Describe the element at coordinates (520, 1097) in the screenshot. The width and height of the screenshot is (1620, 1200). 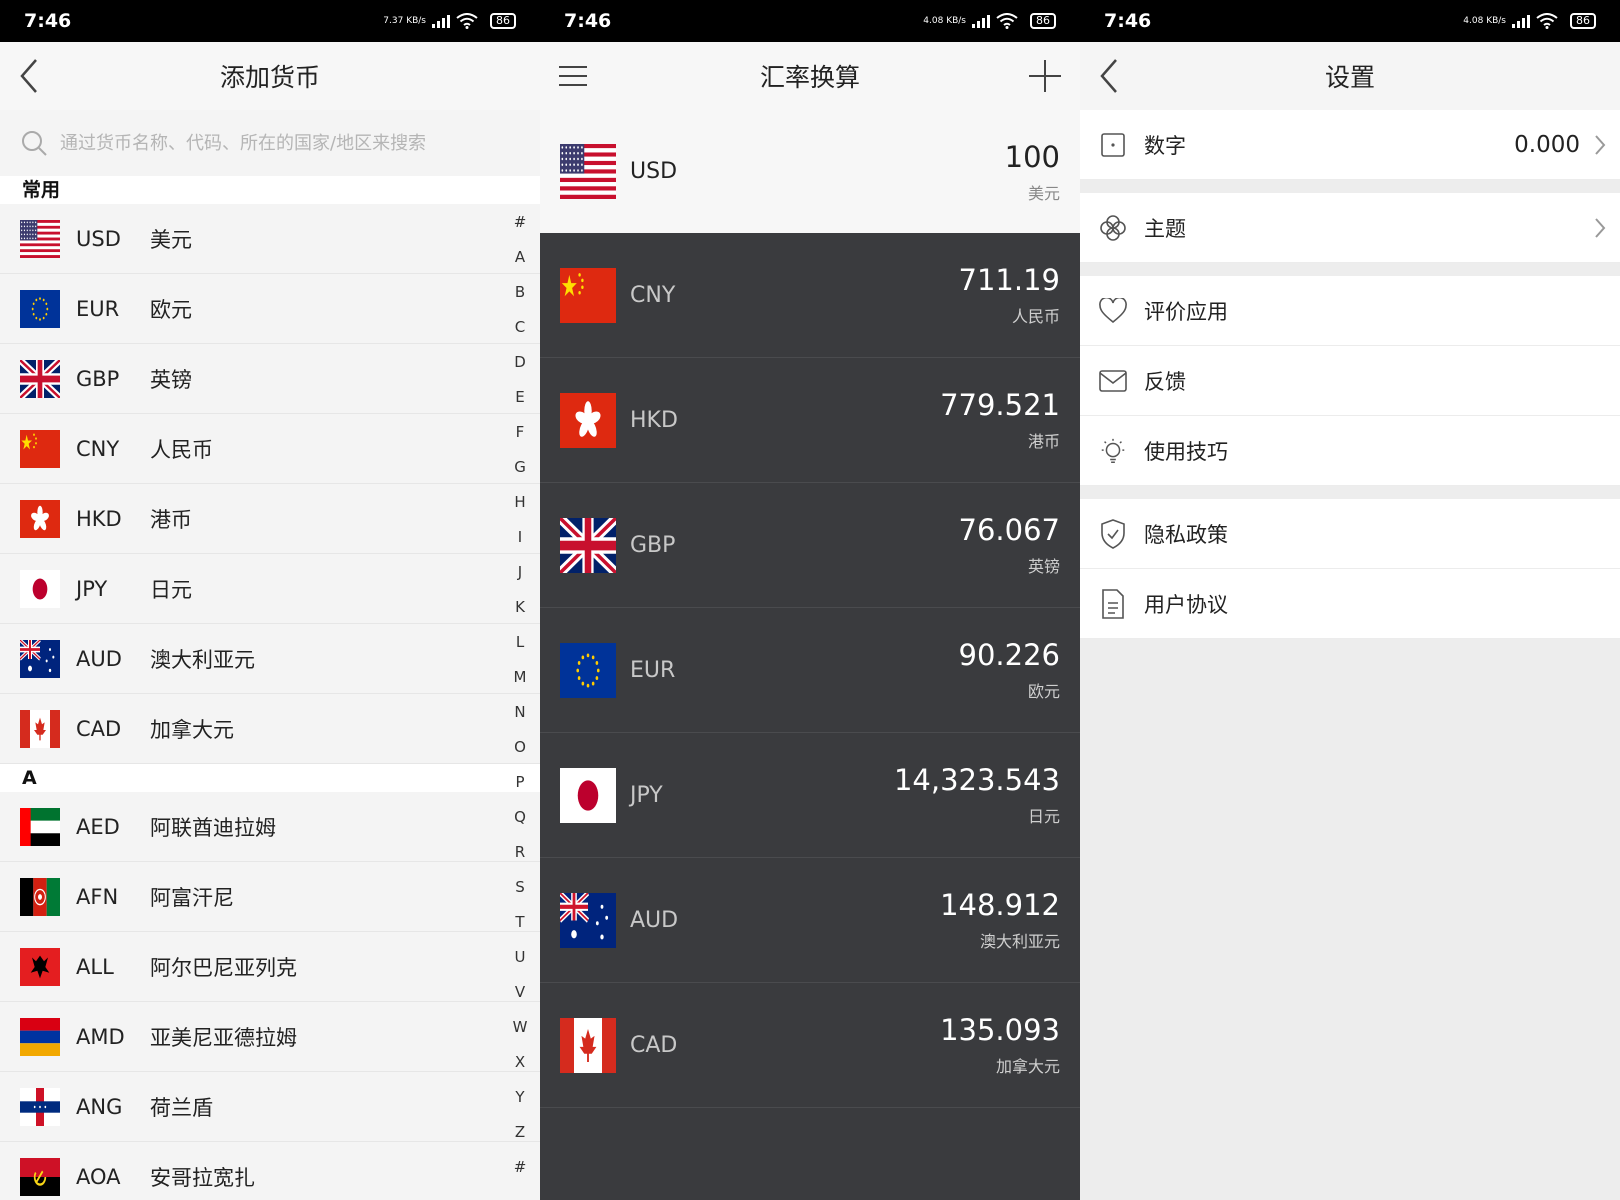
I see `index-letter: Y` at that location.